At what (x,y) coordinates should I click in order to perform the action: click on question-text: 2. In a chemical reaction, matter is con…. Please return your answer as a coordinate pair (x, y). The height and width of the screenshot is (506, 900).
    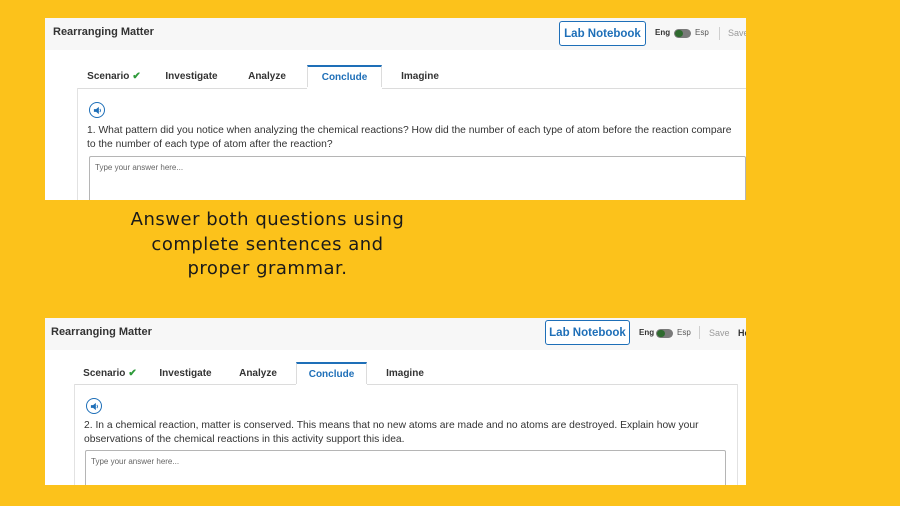
    Looking at the image, I should click on (391, 432).